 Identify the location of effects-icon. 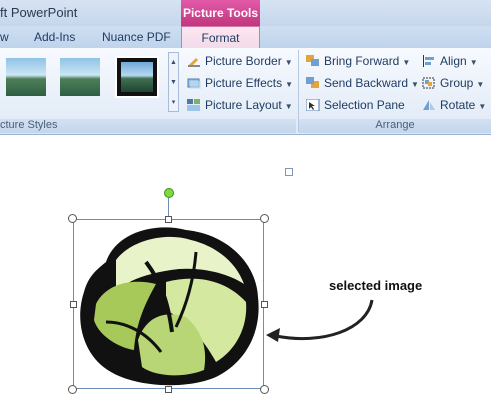
(194, 83).